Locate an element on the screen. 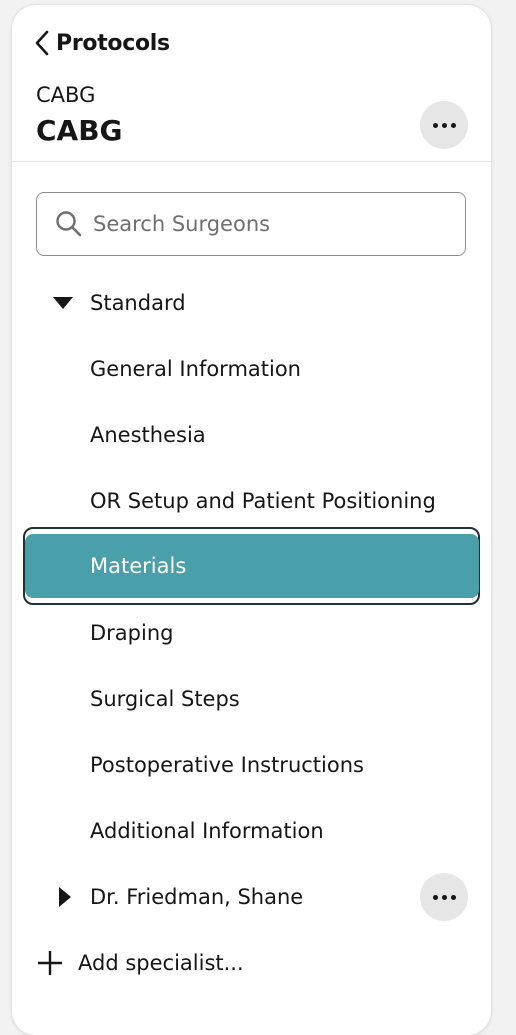  tree-item-label: OR Setup and Patient Positioning is located at coordinates (263, 501).